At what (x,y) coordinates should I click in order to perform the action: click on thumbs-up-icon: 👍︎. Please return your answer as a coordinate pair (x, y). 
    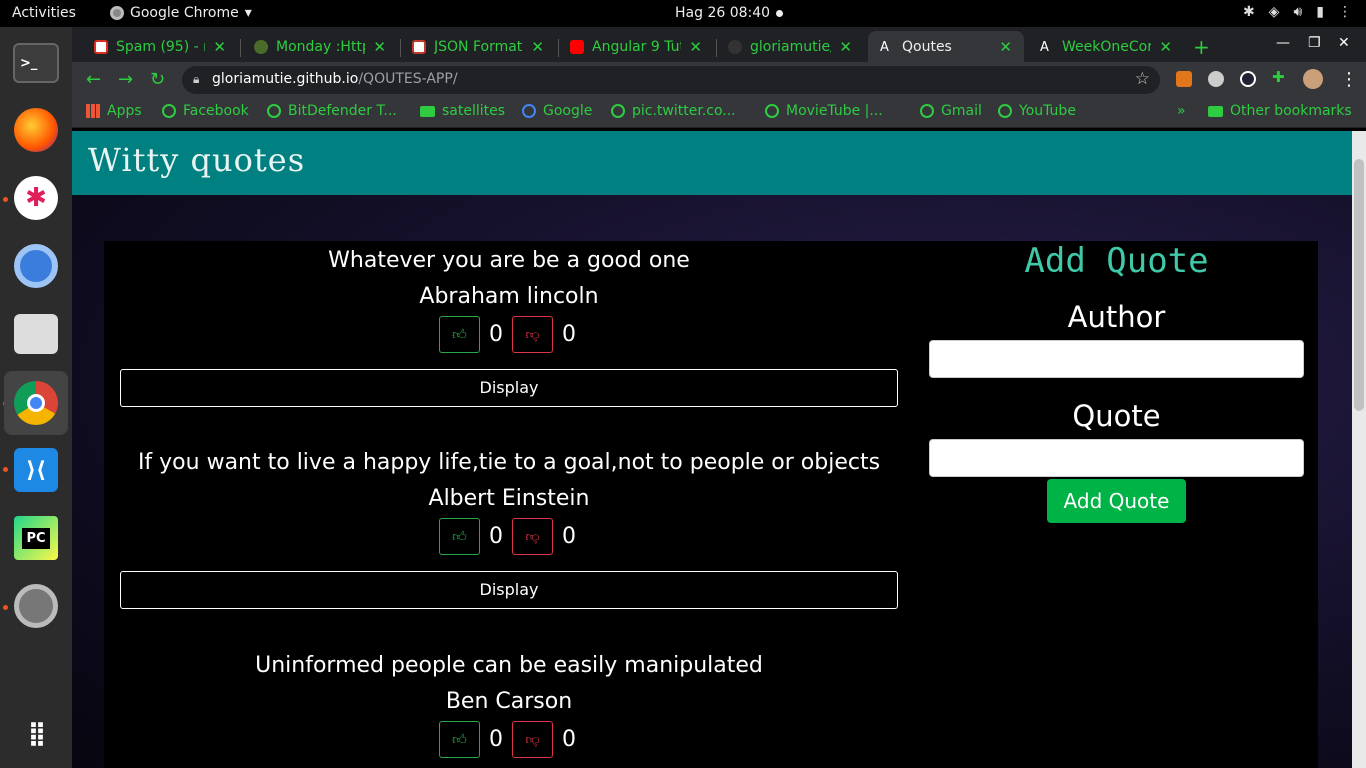
    Looking at the image, I should click on (459, 739).